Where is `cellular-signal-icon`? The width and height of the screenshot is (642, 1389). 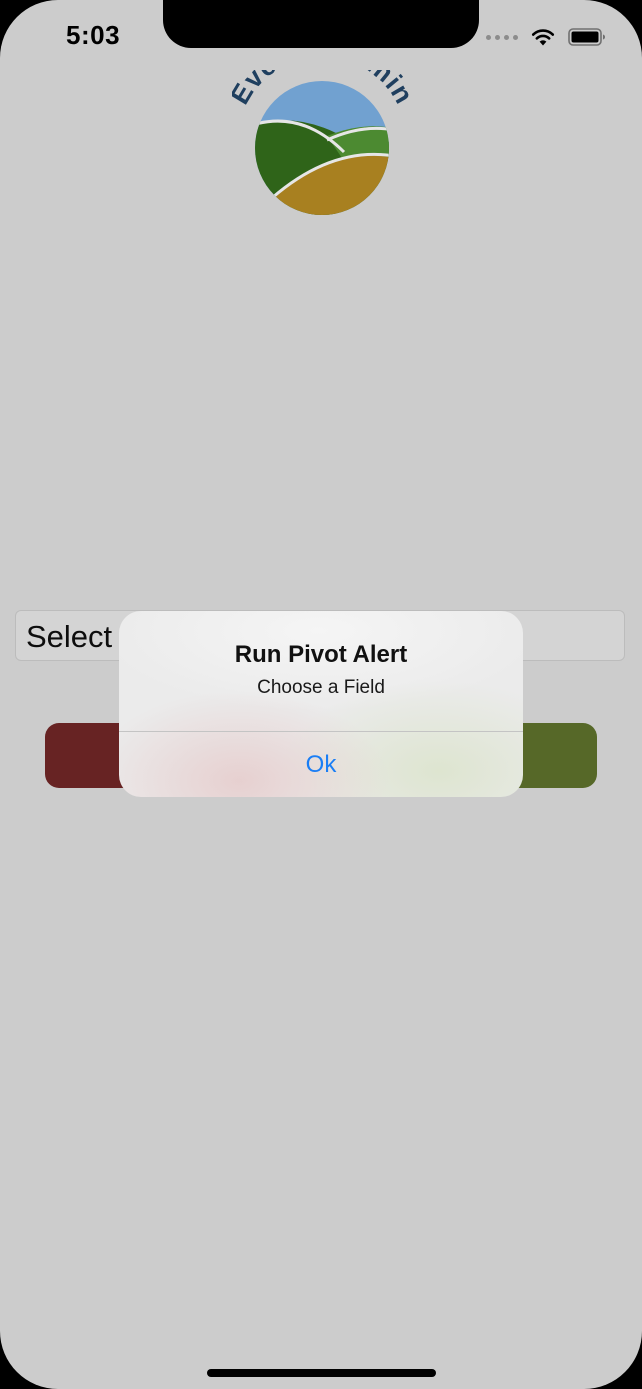
cellular-signal-icon is located at coordinates (502, 37).